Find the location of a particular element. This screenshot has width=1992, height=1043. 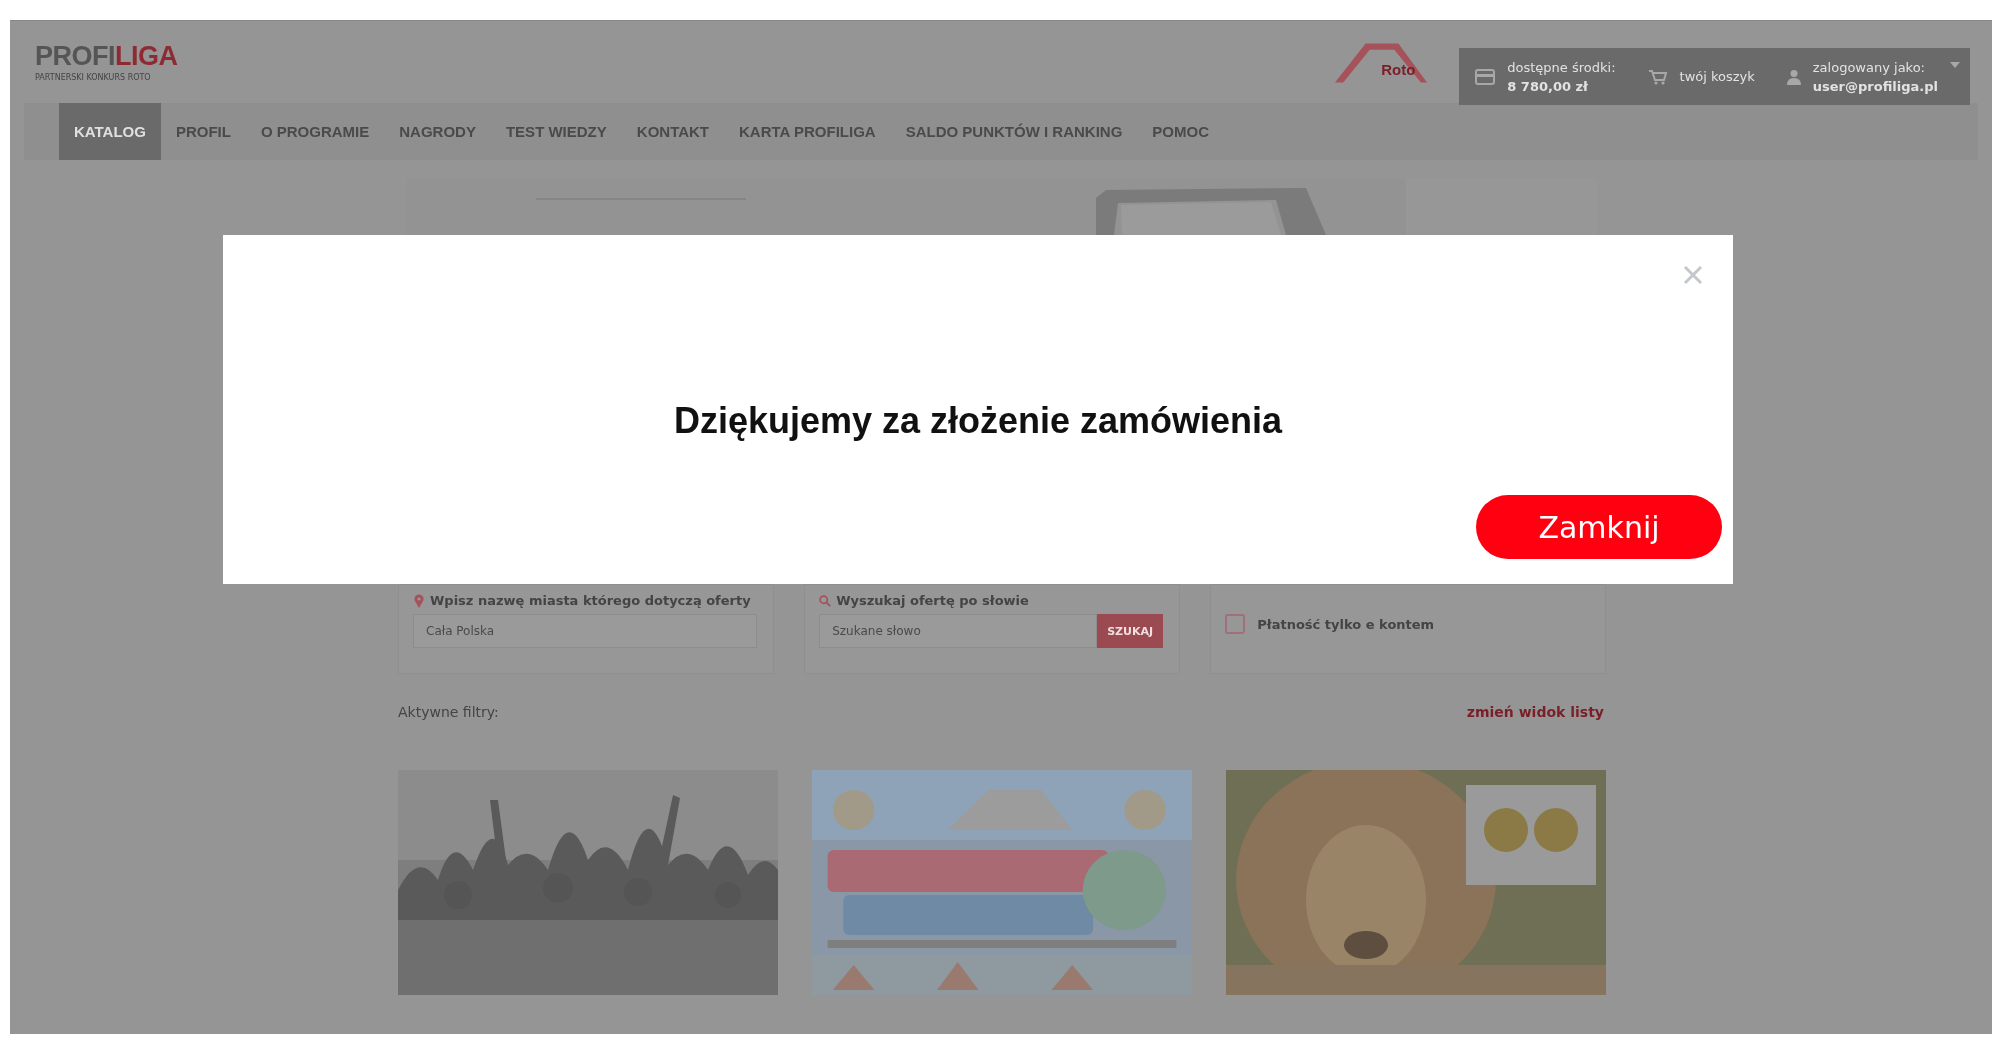

close-button: Zamknij is located at coordinates (1599, 527).